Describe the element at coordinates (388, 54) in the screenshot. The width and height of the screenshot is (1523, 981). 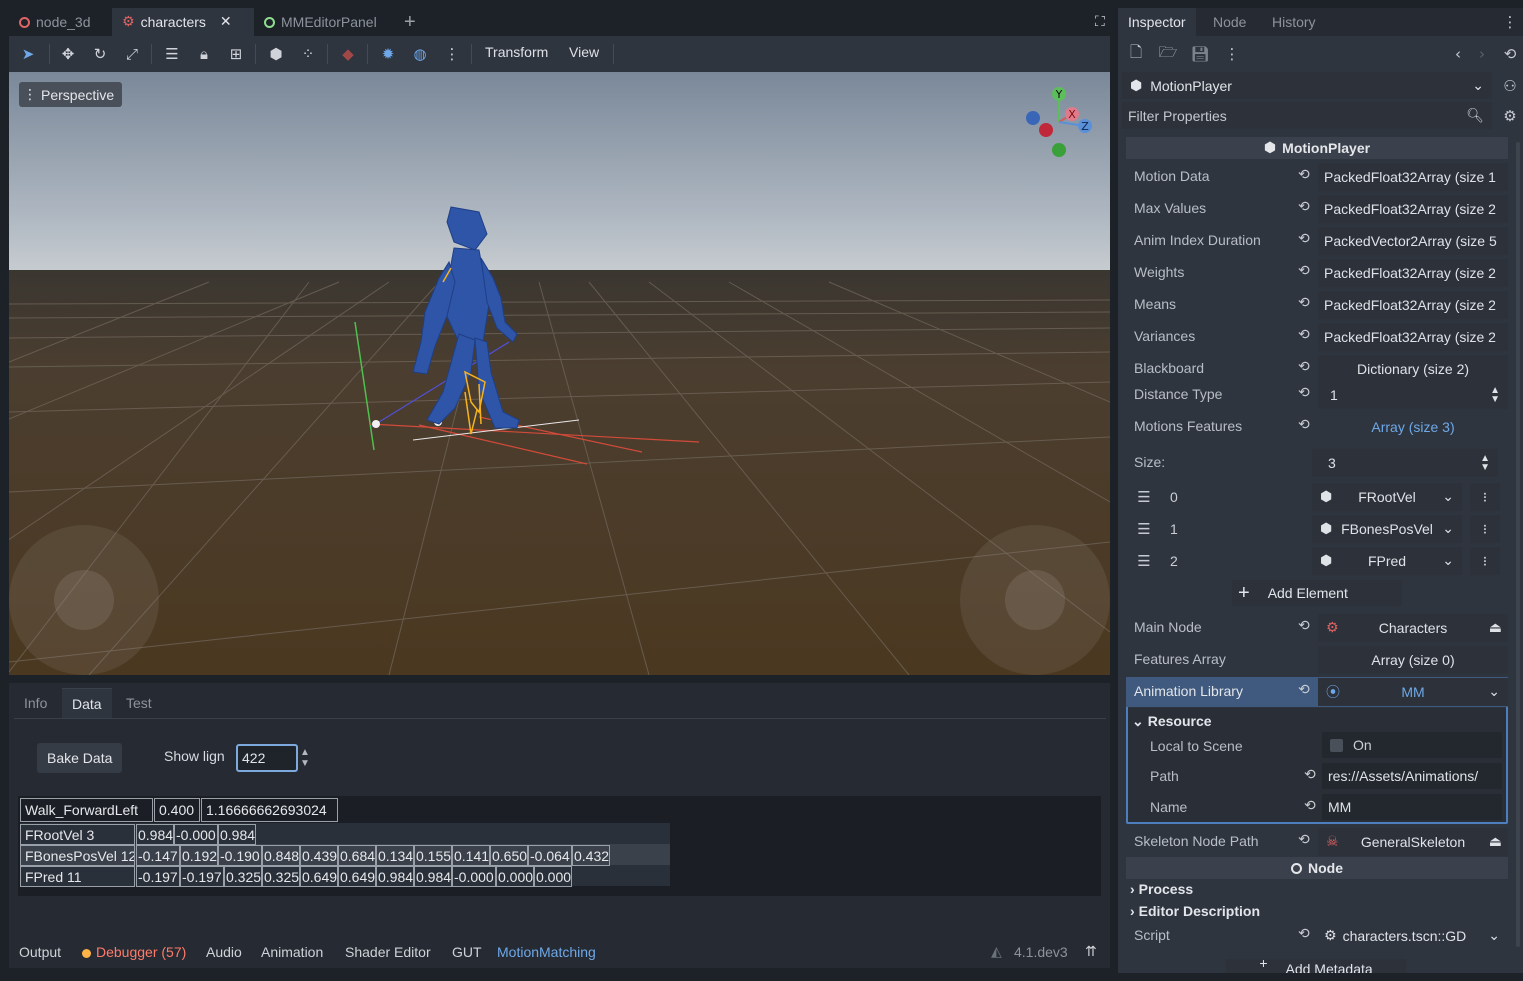
I see `sun-icon: ✹` at that location.